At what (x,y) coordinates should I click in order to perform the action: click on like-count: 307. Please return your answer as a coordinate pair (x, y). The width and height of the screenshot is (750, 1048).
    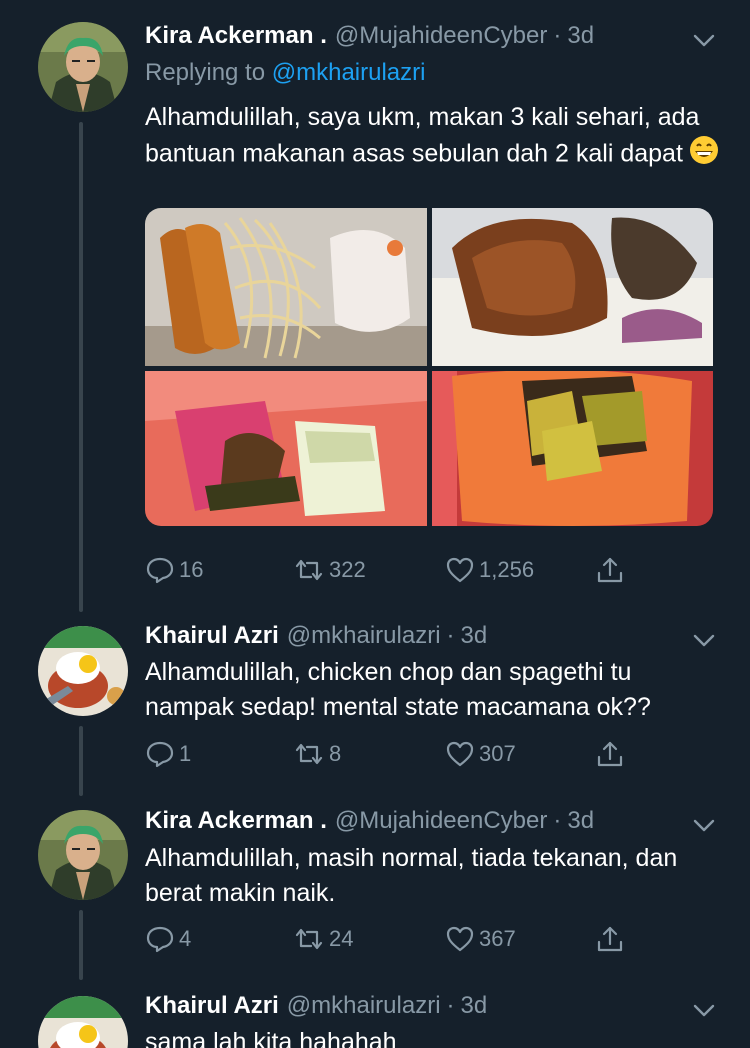
    Looking at the image, I should click on (497, 753).